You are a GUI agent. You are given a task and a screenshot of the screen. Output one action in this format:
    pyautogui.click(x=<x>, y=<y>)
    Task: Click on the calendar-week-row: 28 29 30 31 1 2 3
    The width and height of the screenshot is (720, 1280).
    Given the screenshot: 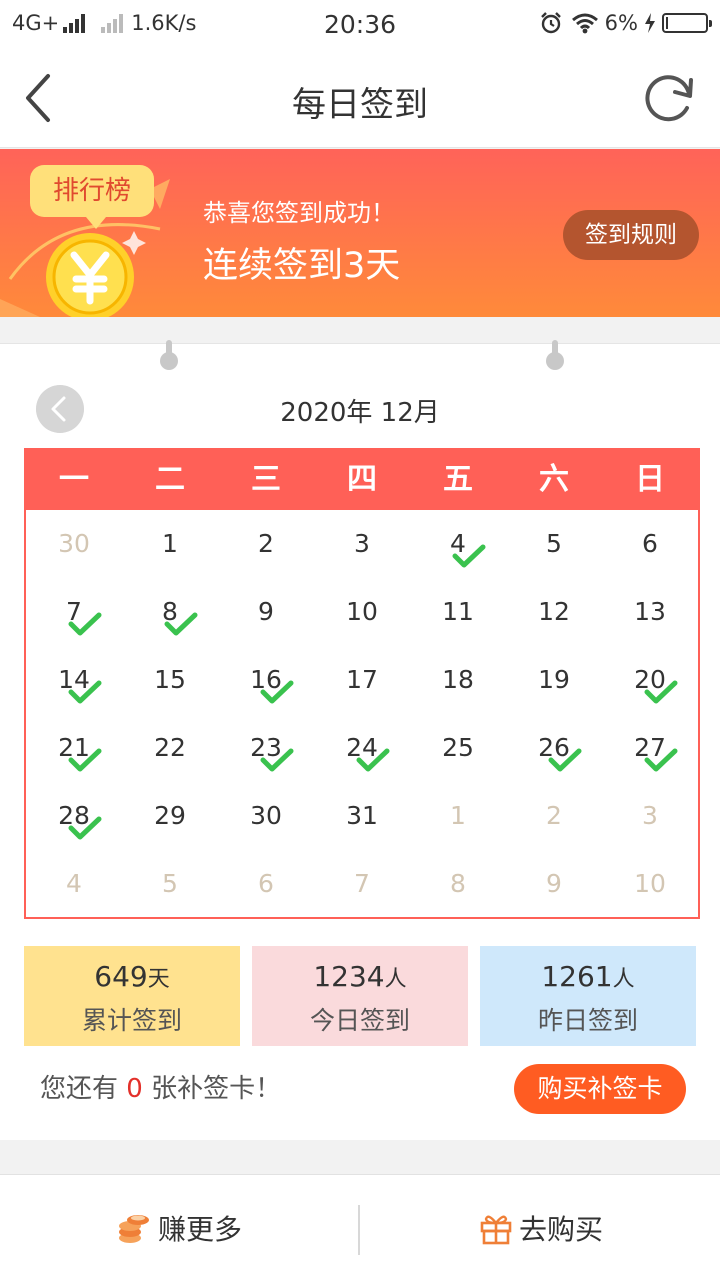 What is the action you would take?
    pyautogui.click(x=362, y=816)
    